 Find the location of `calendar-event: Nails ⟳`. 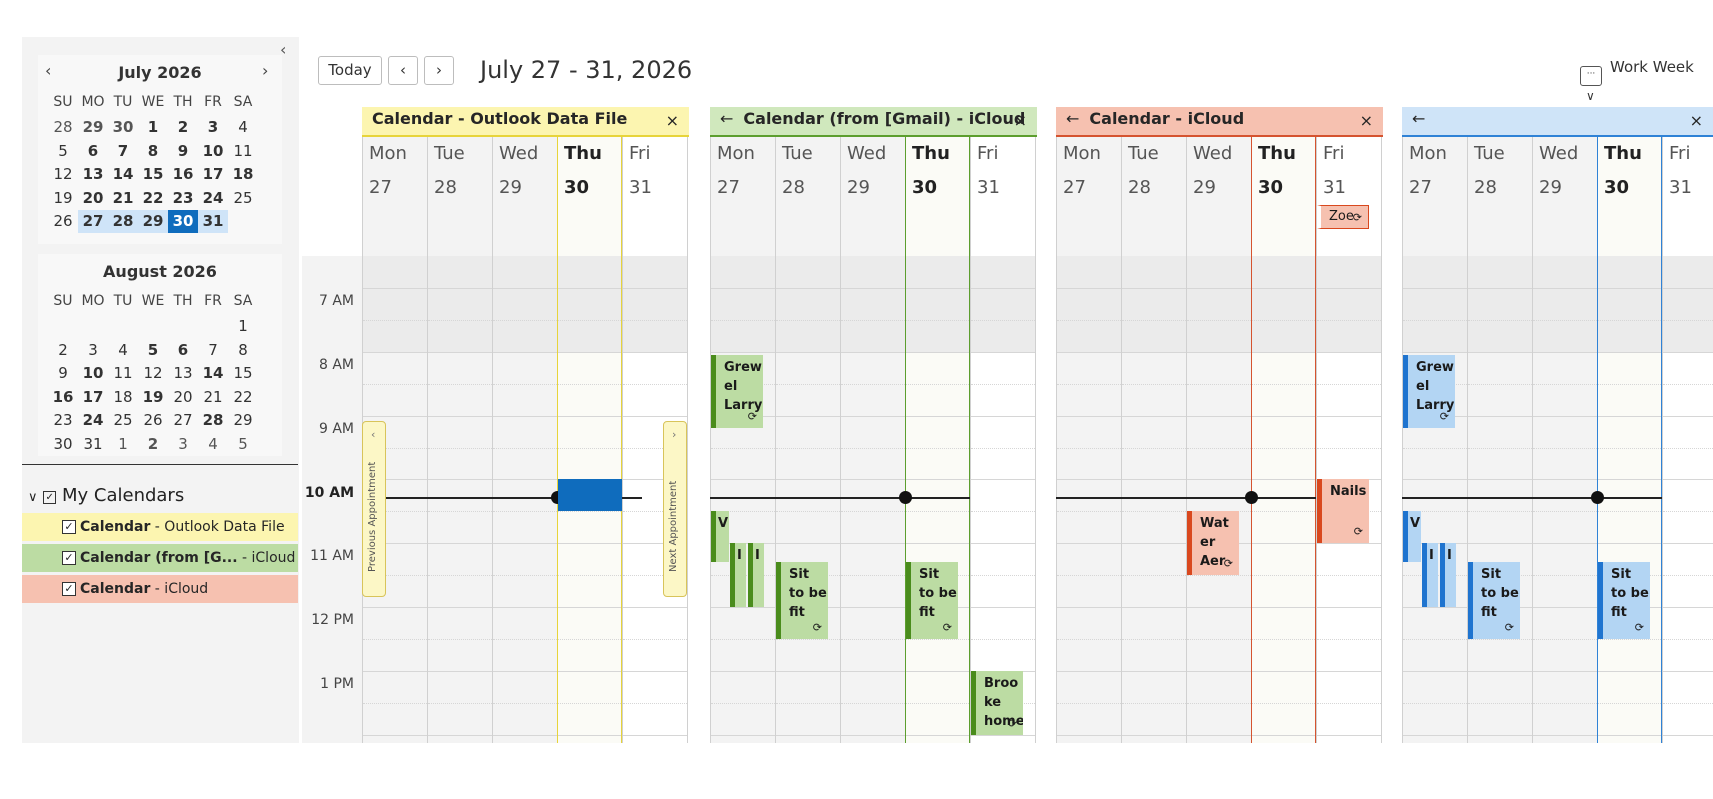

calendar-event: Nails ⟳ is located at coordinates (1343, 511).